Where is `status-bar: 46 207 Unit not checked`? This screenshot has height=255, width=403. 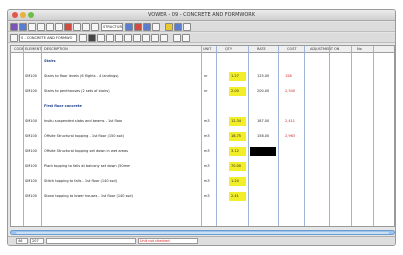 status-bar: 46 207 Unit not checked is located at coordinates (201, 240).